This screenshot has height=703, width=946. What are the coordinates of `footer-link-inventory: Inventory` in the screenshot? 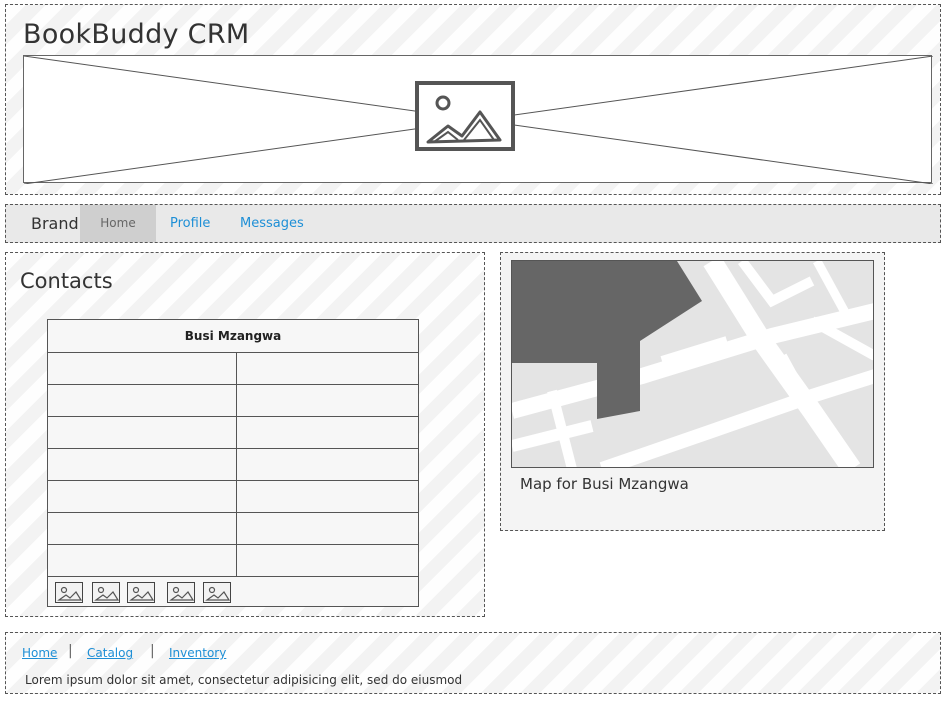 It's located at (197, 653).